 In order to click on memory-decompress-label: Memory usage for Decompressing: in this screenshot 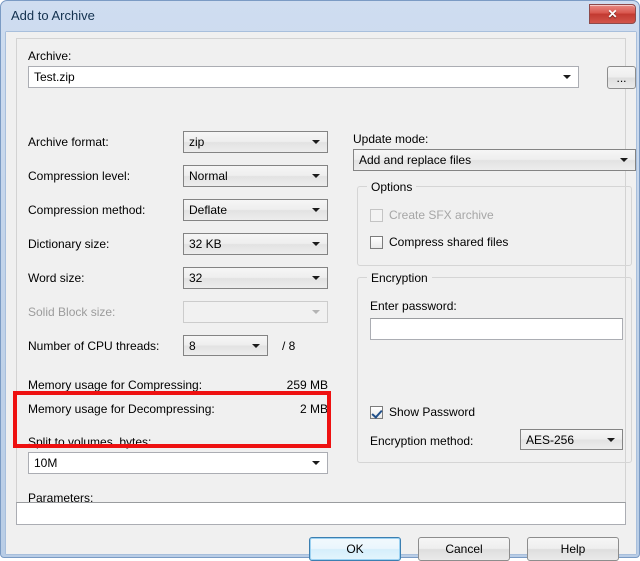, I will do `click(121, 409)`.